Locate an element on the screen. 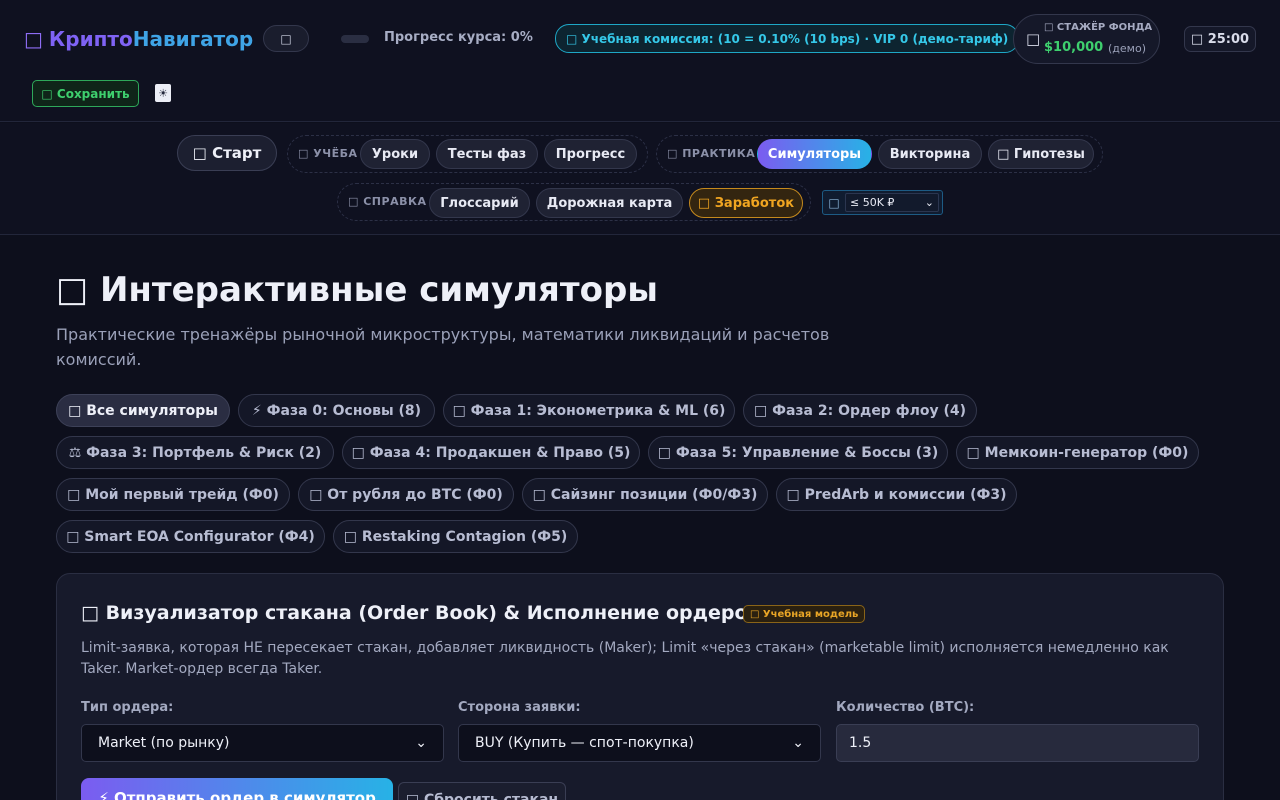  logo-text-part1: Крипто is located at coordinates (90, 39).